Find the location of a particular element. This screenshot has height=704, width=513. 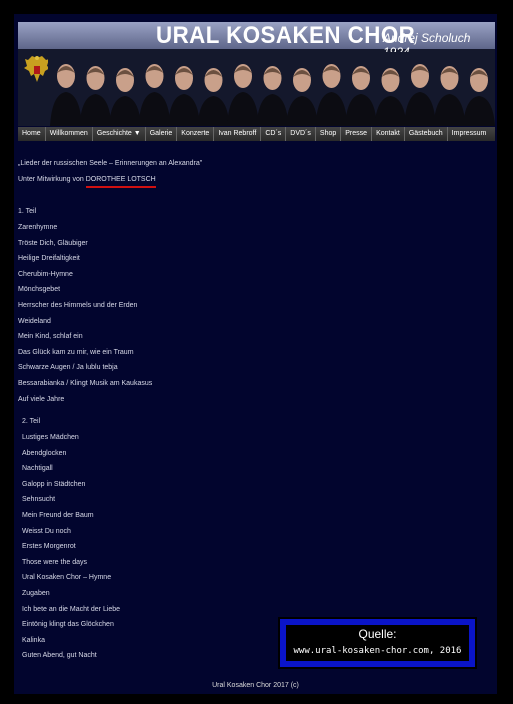

nav-item-konzerte: Konzerte is located at coordinates (196, 134).